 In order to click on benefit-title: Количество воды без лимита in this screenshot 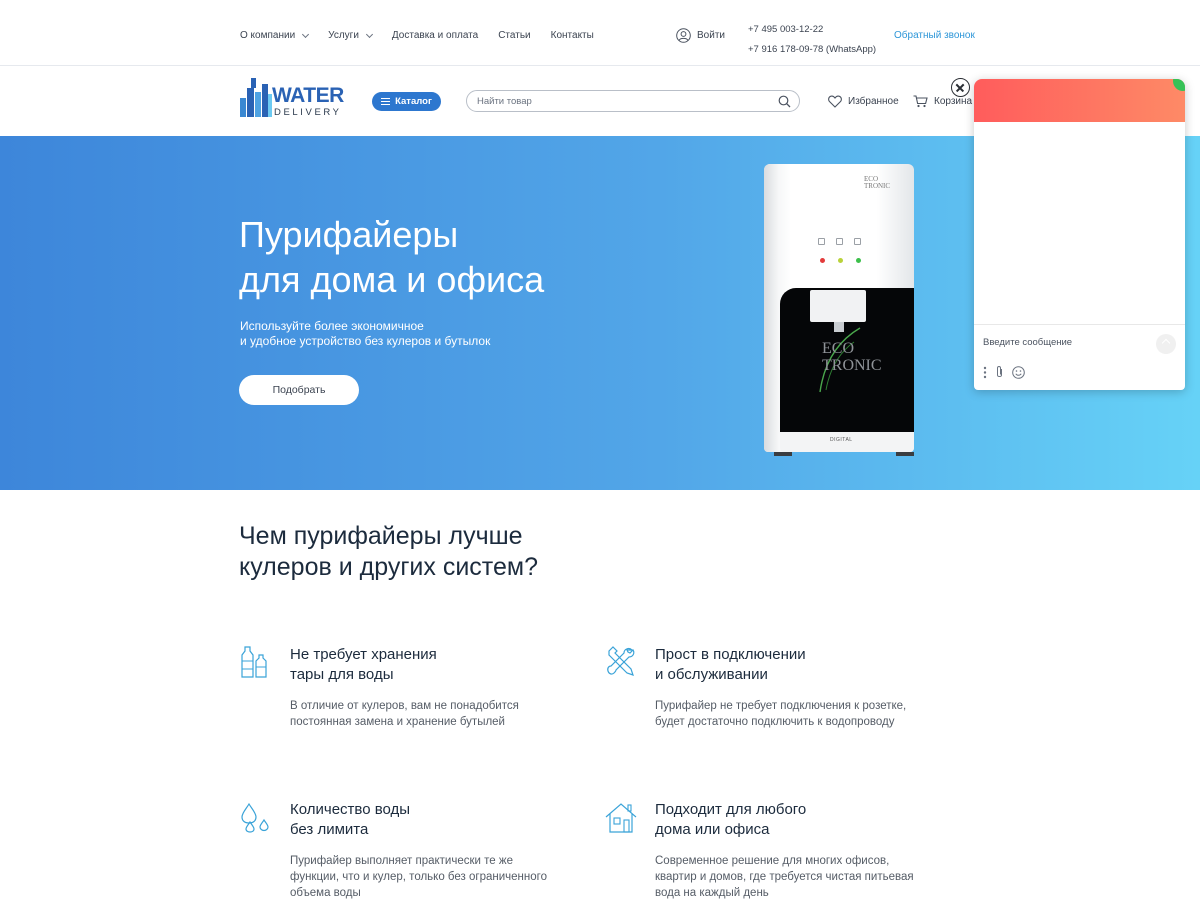, I will do `click(420, 820)`.